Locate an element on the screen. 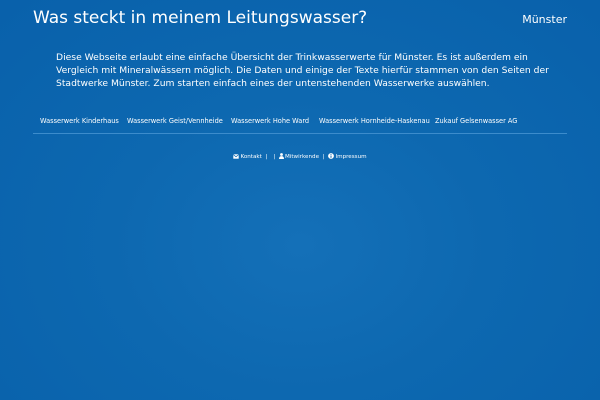  contributors-label: Mitwirkende is located at coordinates (302, 156).